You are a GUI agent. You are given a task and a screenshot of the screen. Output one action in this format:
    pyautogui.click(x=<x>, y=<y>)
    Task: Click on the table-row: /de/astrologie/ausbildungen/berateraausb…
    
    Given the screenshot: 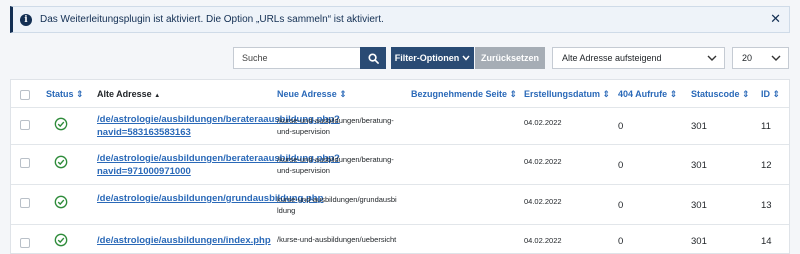 What is the action you would take?
    pyautogui.click(x=400, y=126)
    